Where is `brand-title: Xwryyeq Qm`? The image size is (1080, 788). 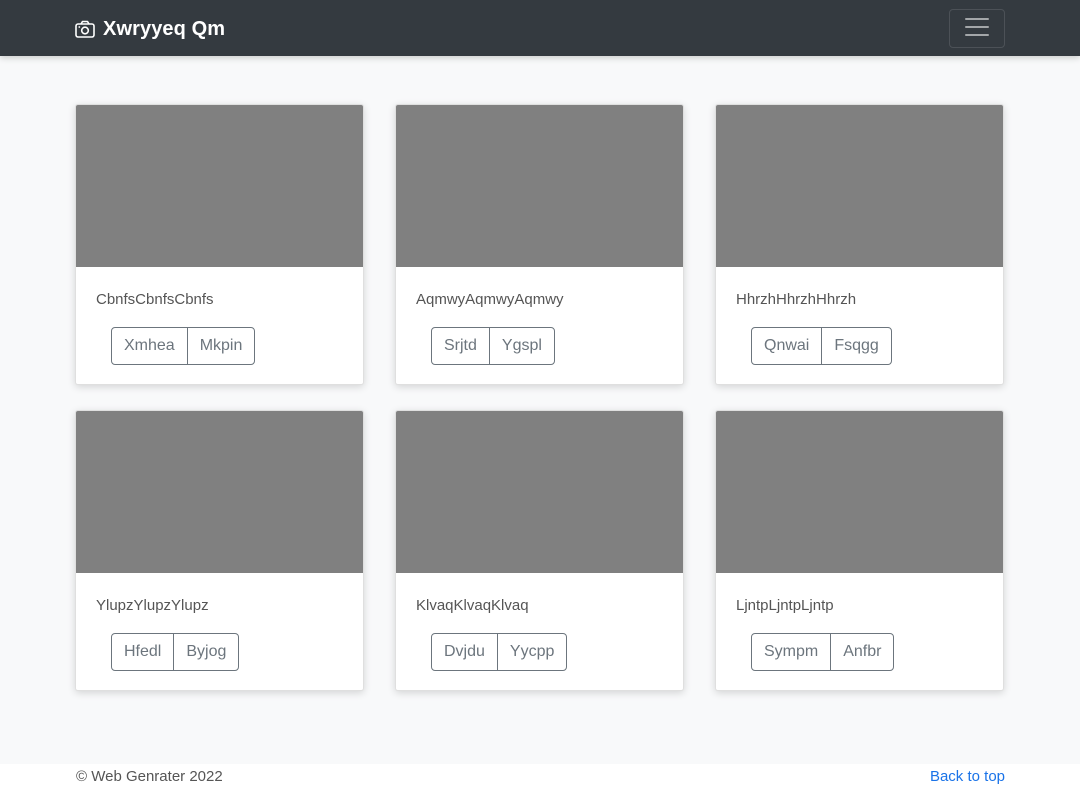
brand-title: Xwryyeq Qm is located at coordinates (164, 28).